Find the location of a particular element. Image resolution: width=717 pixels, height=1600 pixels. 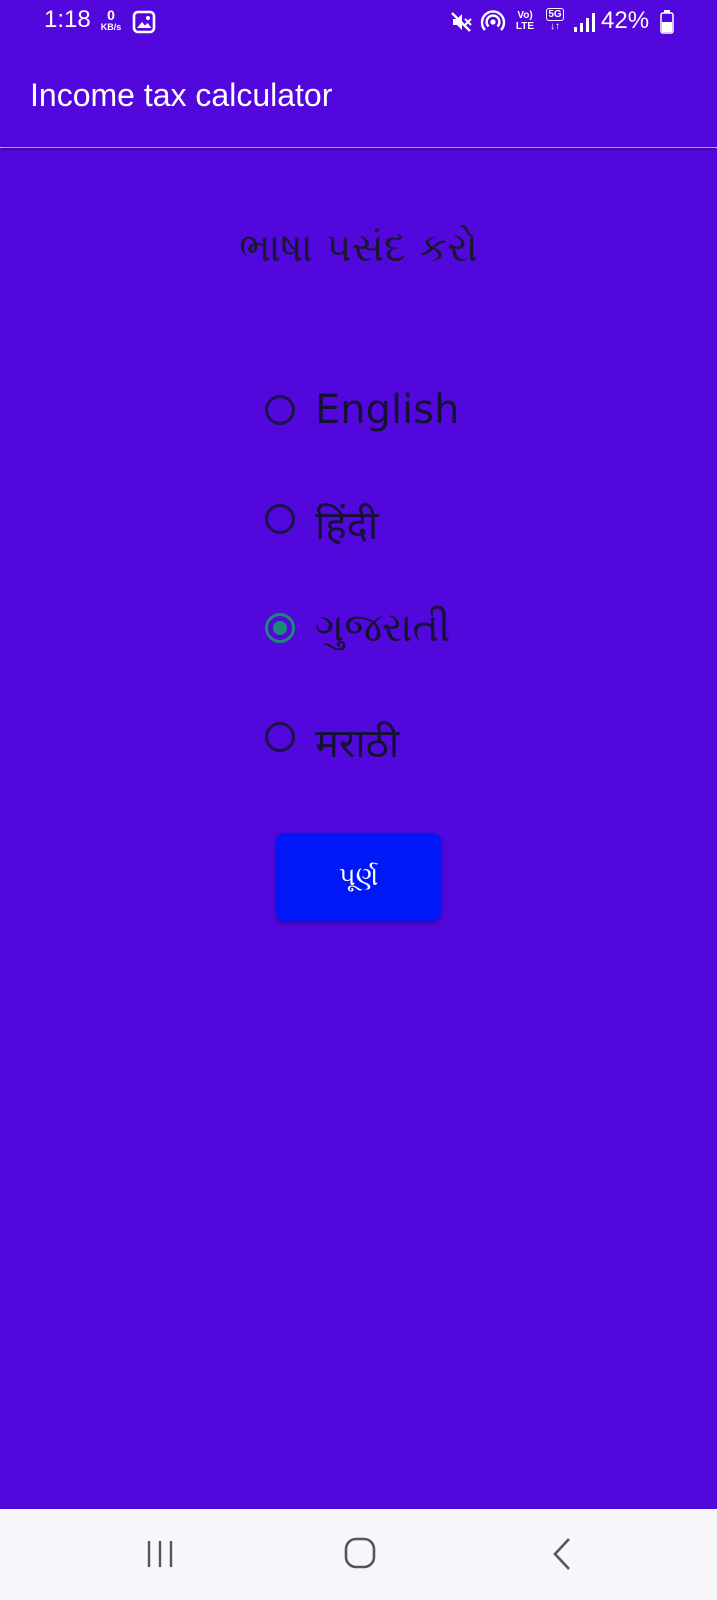

battery-percent: 42% is located at coordinates (625, 20).